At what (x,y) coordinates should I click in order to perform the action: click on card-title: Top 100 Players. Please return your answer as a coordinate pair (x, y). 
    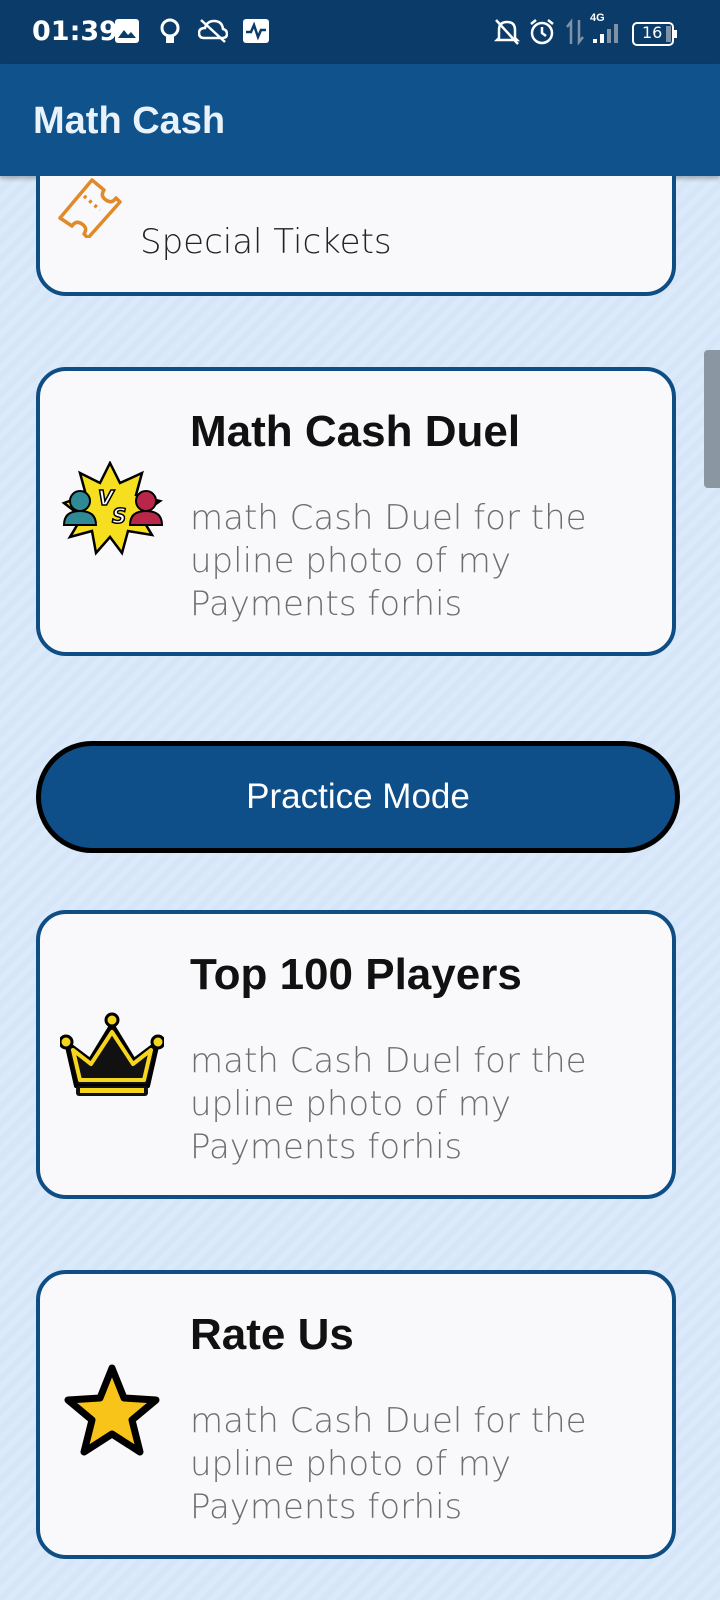
    Looking at the image, I should click on (356, 974).